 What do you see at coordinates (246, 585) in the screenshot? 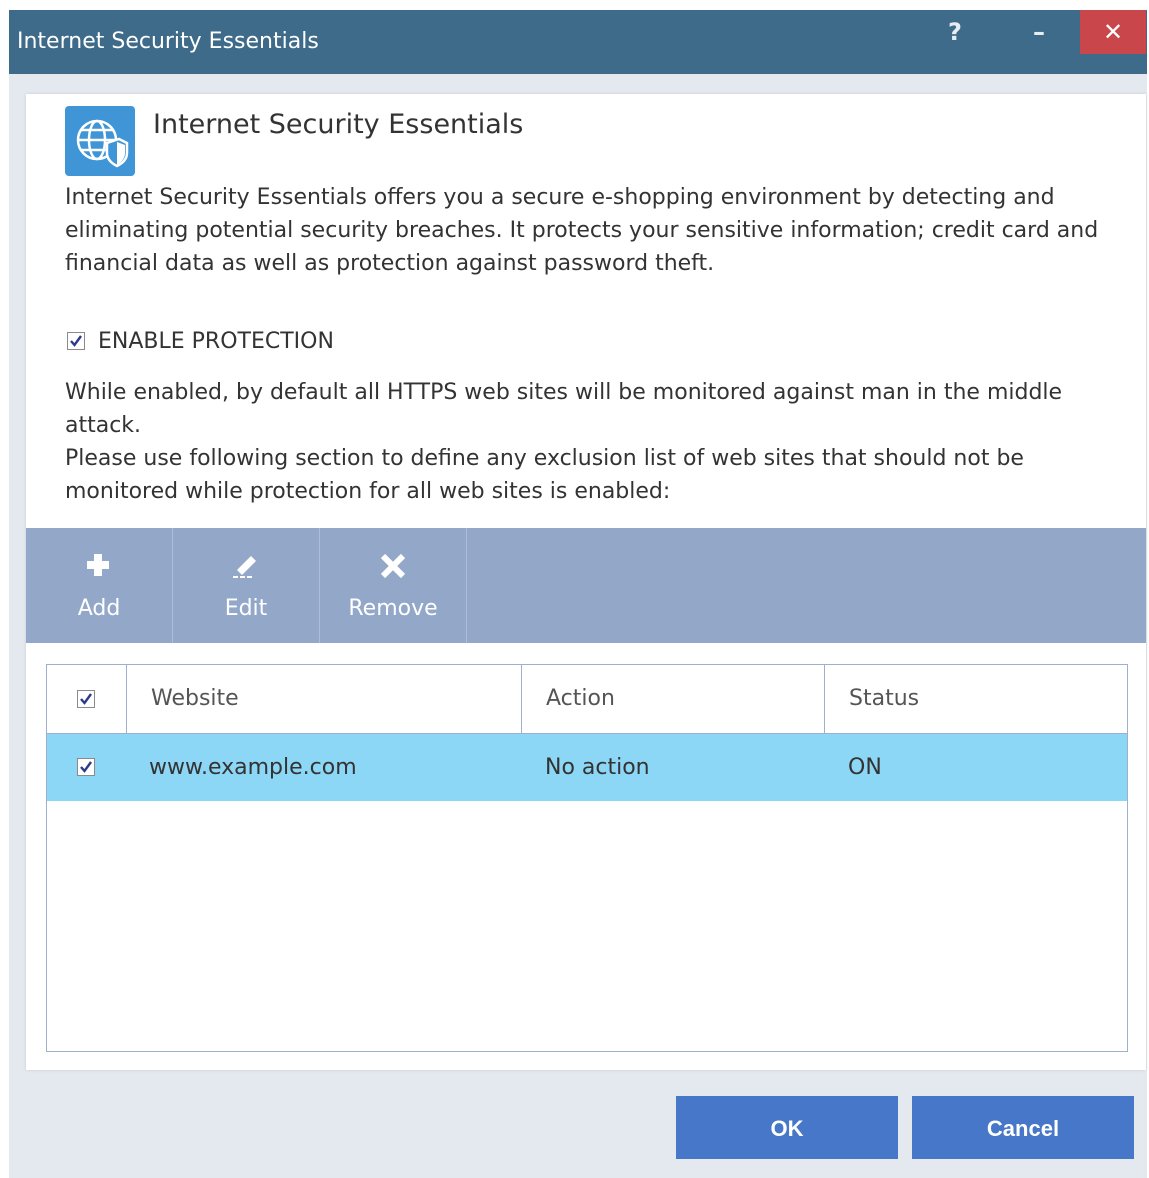
I see `edit-button: Edit` at bounding box center [246, 585].